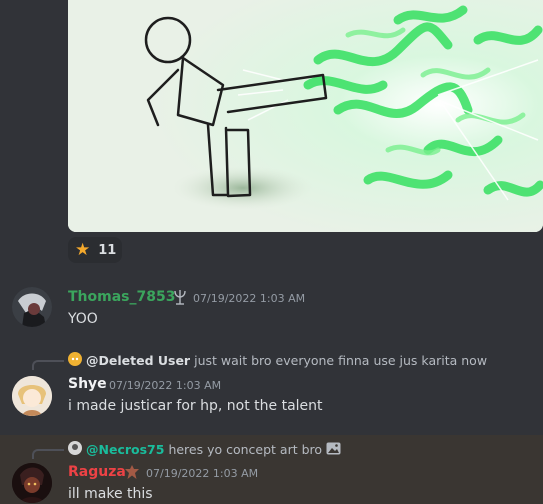 The height and width of the screenshot is (504, 543). Describe the element at coordinates (138, 360) in the screenshot. I see `reply-username: @Deleted User` at that location.